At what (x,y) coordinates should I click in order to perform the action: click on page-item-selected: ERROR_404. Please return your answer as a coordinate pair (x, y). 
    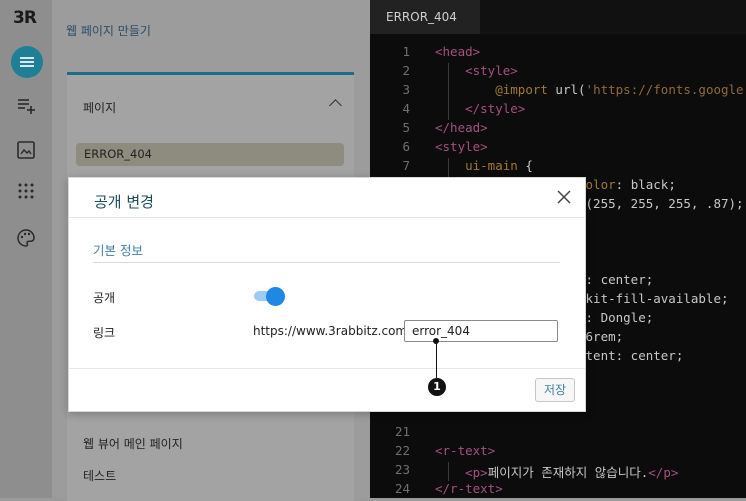
    Looking at the image, I should click on (210, 154).